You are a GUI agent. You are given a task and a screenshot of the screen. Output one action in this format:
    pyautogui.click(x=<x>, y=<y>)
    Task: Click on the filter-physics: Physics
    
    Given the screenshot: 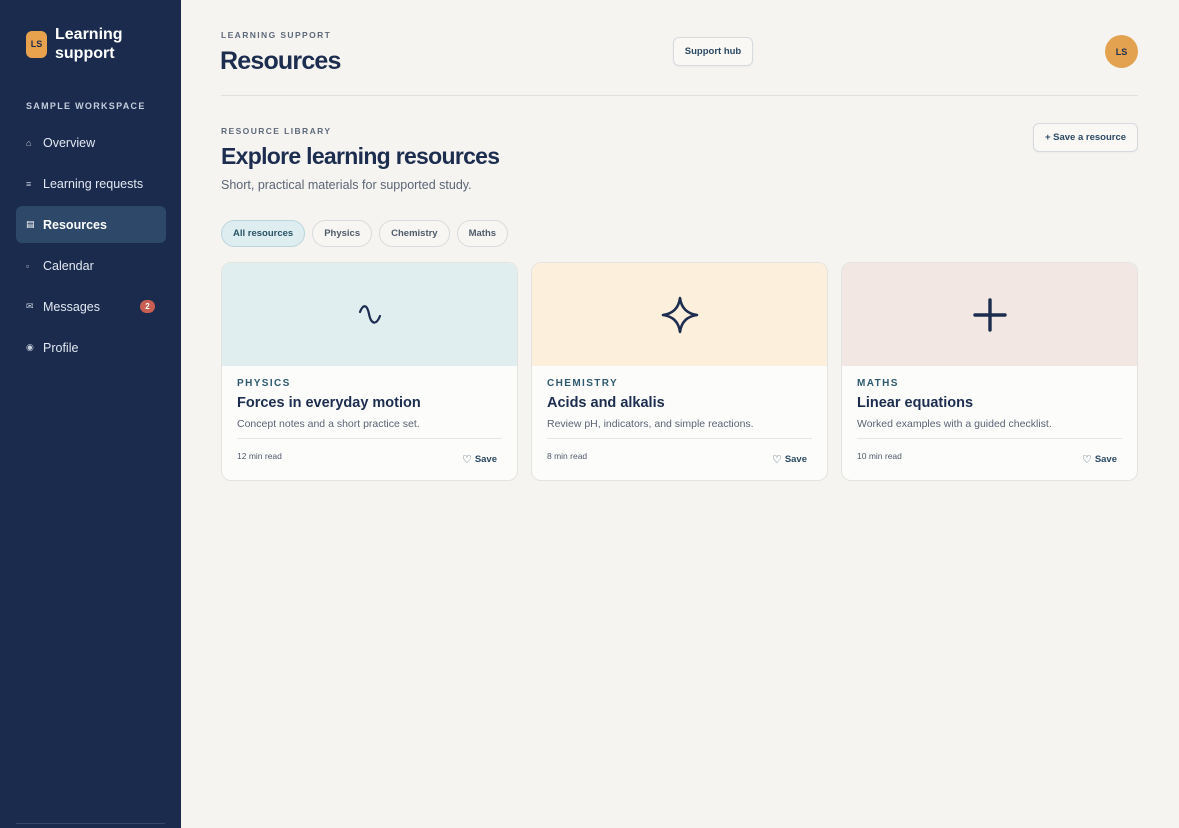 What is the action you would take?
    pyautogui.click(x=342, y=233)
    